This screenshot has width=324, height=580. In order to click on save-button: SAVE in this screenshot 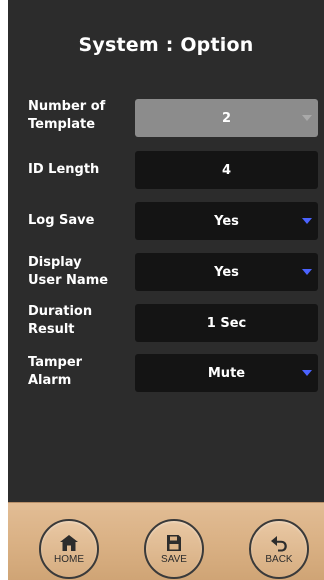, I will do `click(174, 549)`.